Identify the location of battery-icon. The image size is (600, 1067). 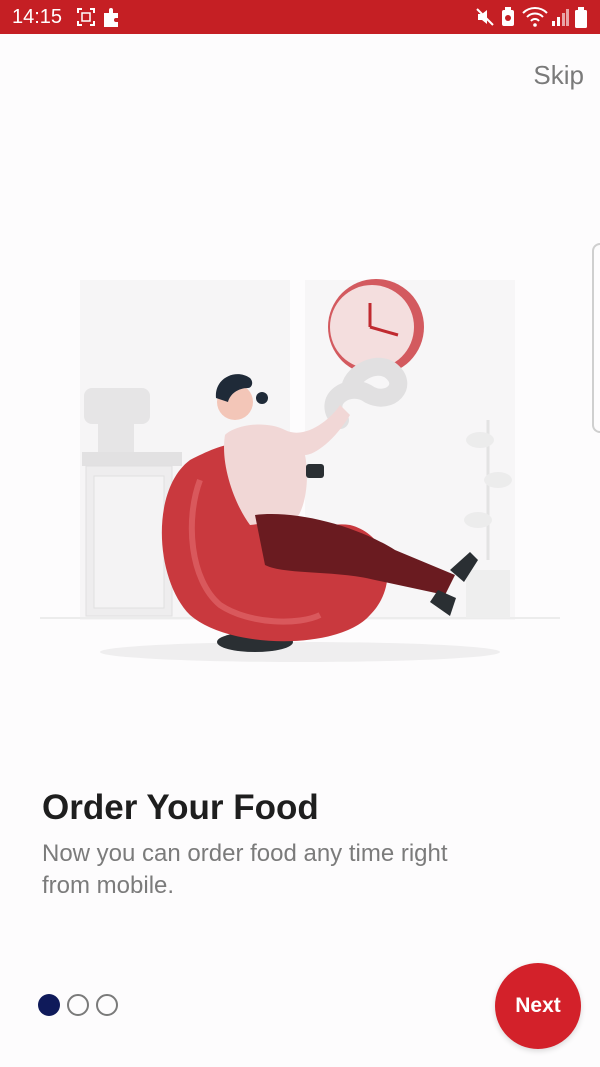
(581, 17).